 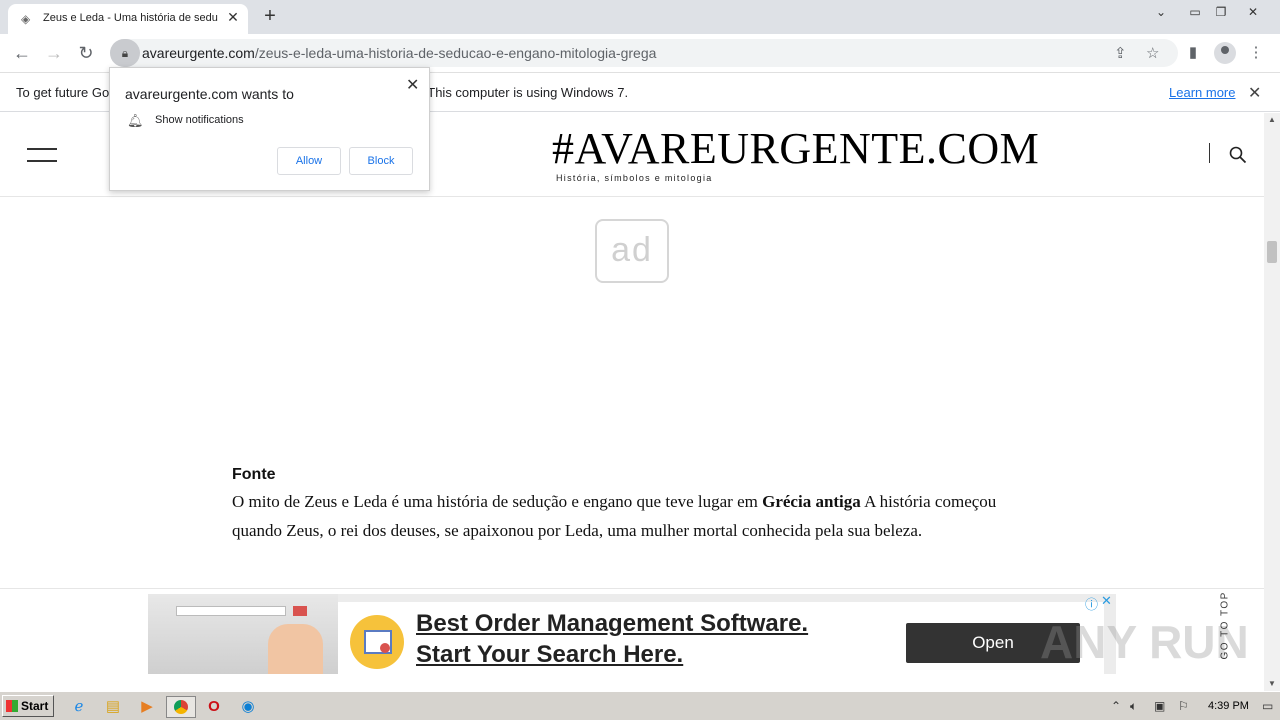 I want to click on scroll-down-arrow-icon: ▼, so click(x=1272, y=683).